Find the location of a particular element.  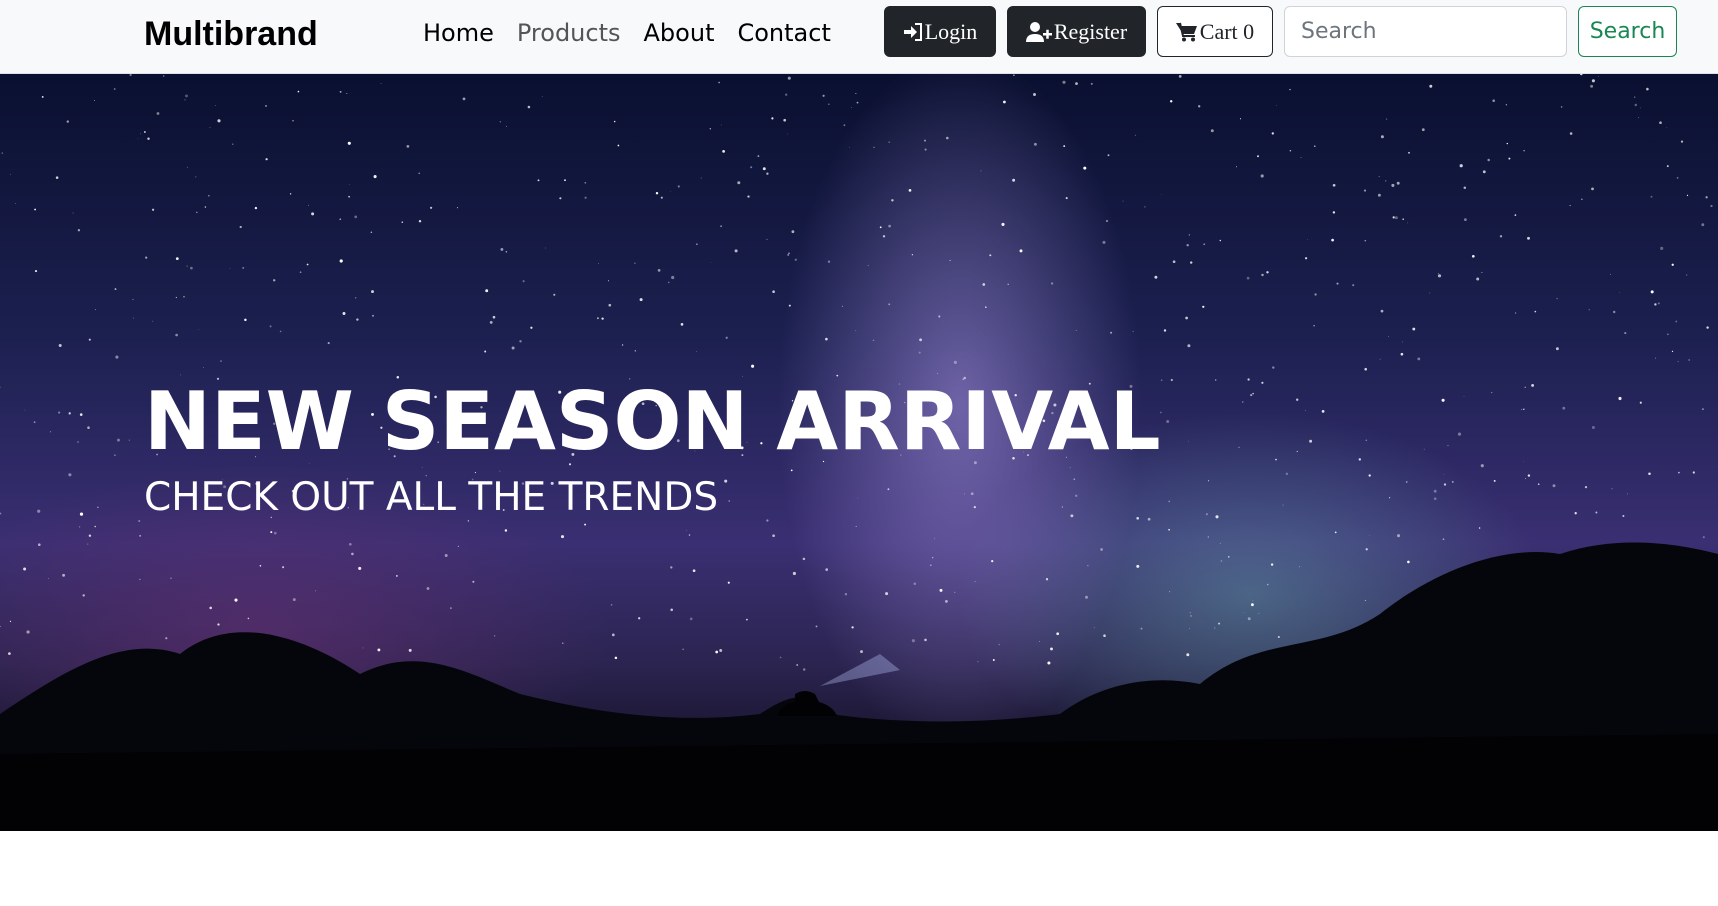

search-input is located at coordinates (1425, 31).